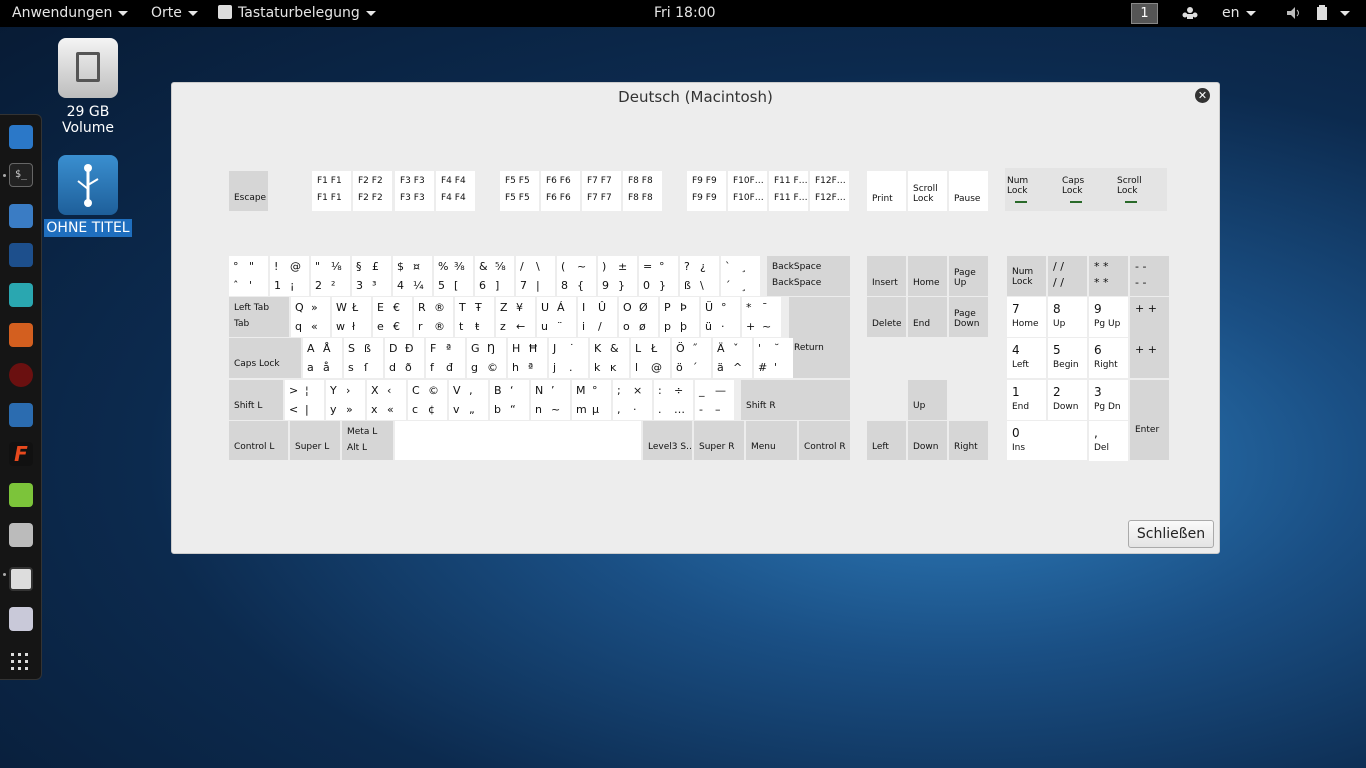 Image resolution: width=1366 pixels, height=768 pixels. What do you see at coordinates (265, 358) in the screenshot?
I see `key-caps-lock: Caps Lock` at bounding box center [265, 358].